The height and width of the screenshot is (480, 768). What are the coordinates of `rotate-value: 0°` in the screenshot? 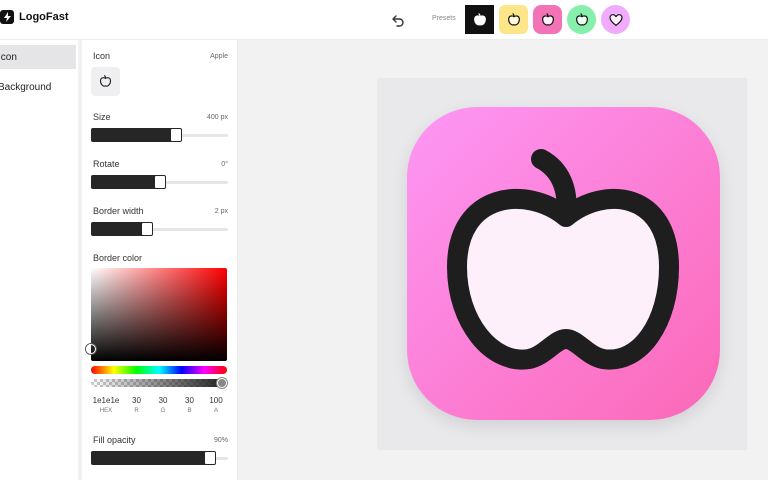 It's located at (224, 164).